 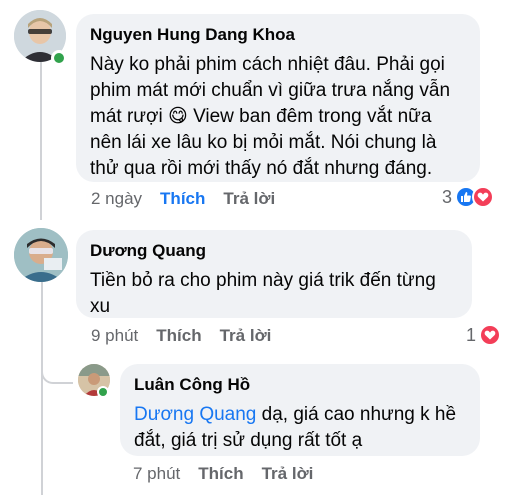 I want to click on comment-author: Luân Công Hồ, so click(x=300, y=385).